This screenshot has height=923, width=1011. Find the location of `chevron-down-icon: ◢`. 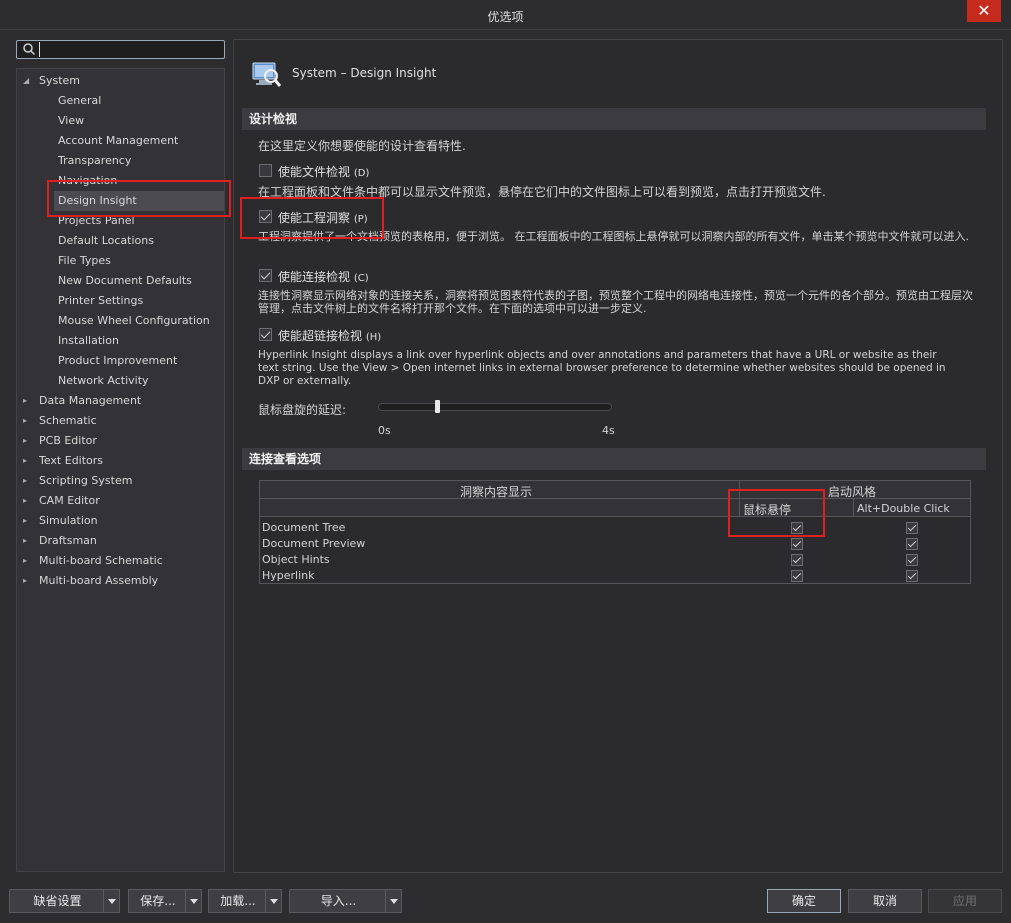

chevron-down-icon: ◢ is located at coordinates (28, 81).